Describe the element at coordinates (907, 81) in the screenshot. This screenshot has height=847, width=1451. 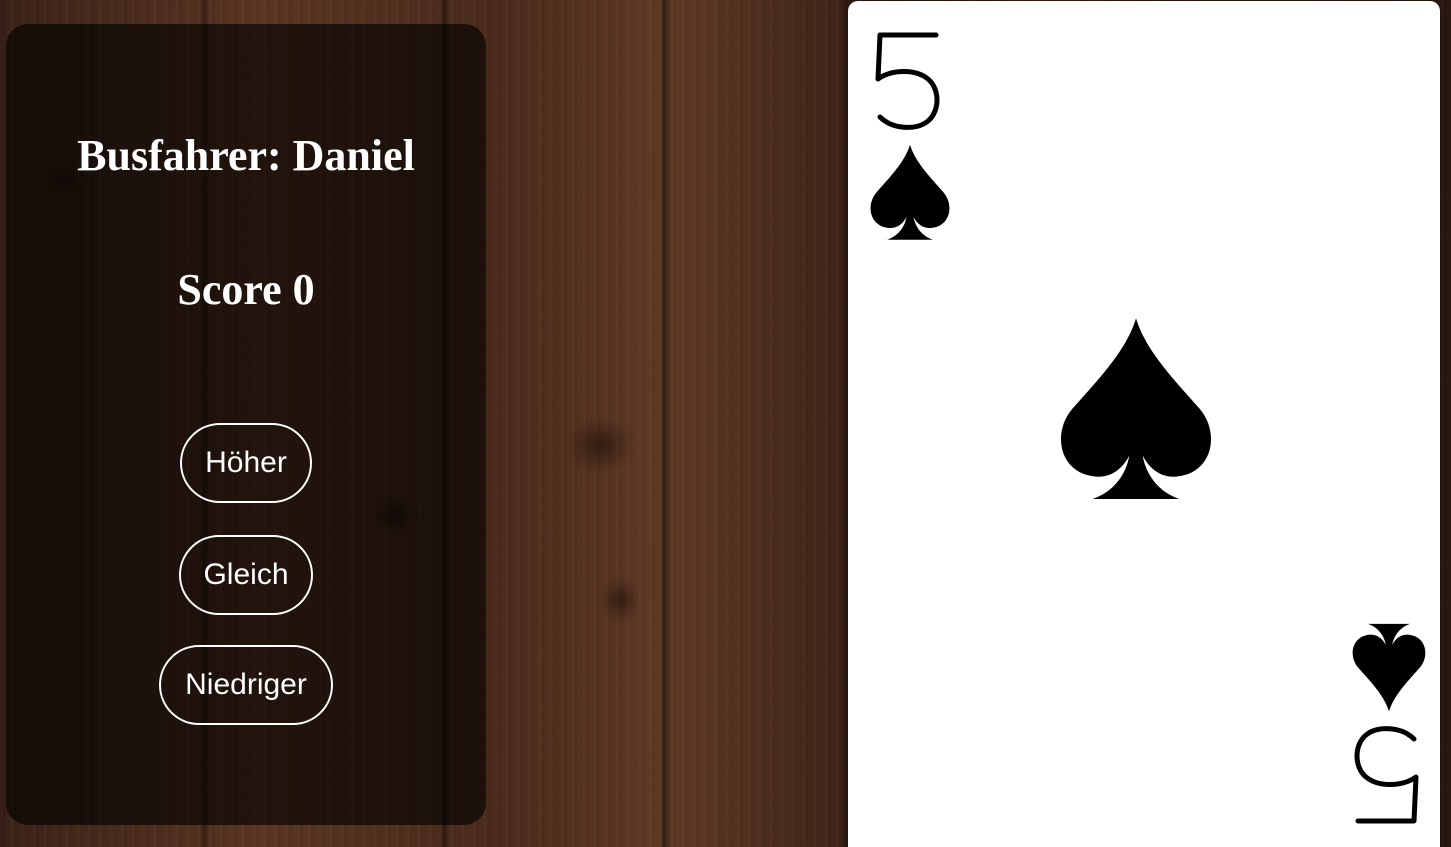
I see `card-rank-top` at that location.